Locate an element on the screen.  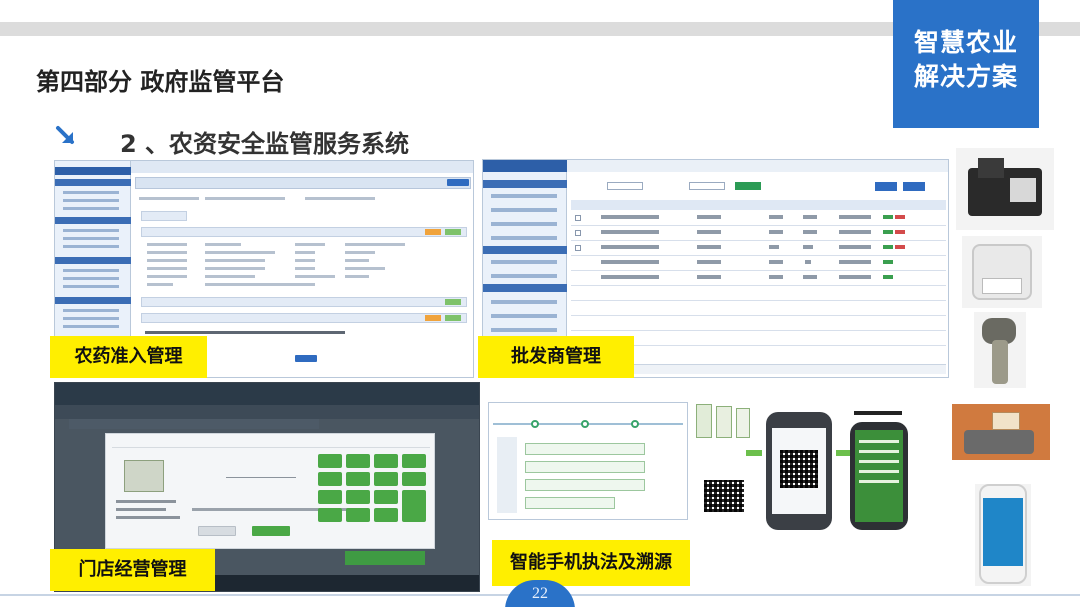
recalculate-button is located at coordinates (217, 531).